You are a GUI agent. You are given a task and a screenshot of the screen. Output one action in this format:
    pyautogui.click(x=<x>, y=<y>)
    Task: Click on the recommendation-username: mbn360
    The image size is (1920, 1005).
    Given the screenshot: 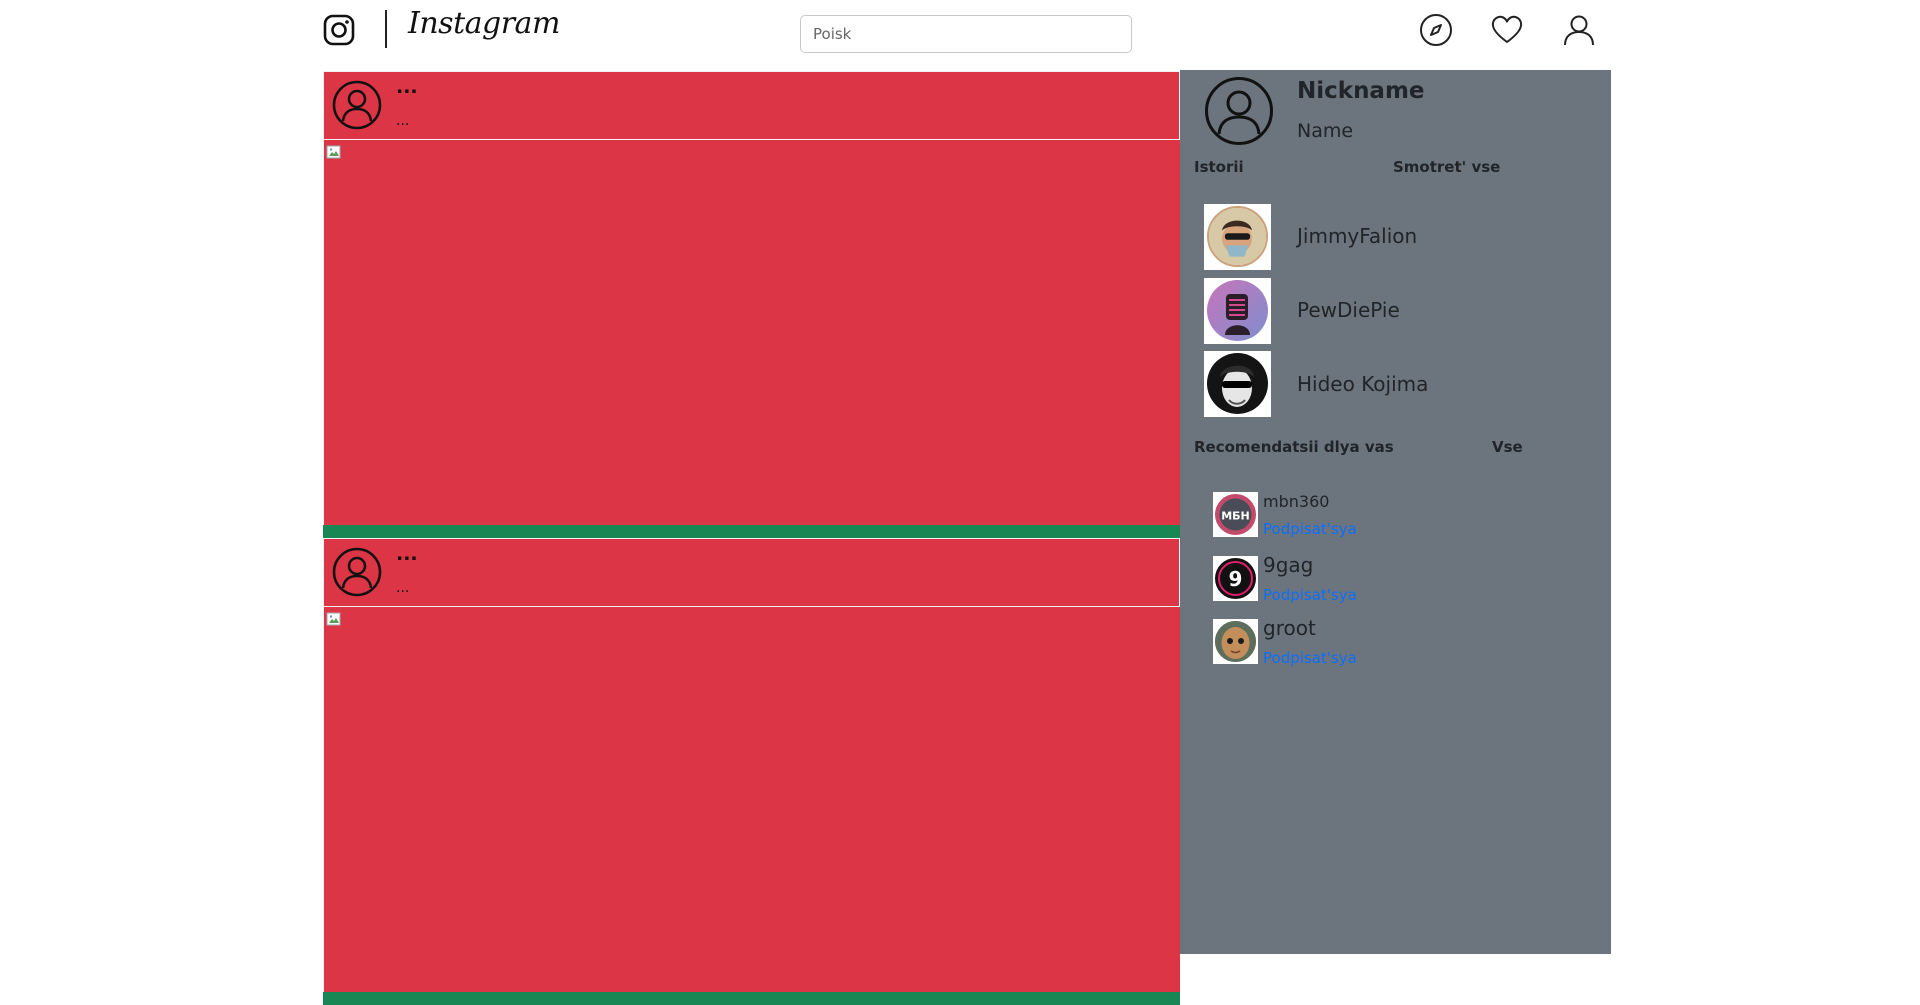 What is the action you would take?
    pyautogui.click(x=1296, y=501)
    